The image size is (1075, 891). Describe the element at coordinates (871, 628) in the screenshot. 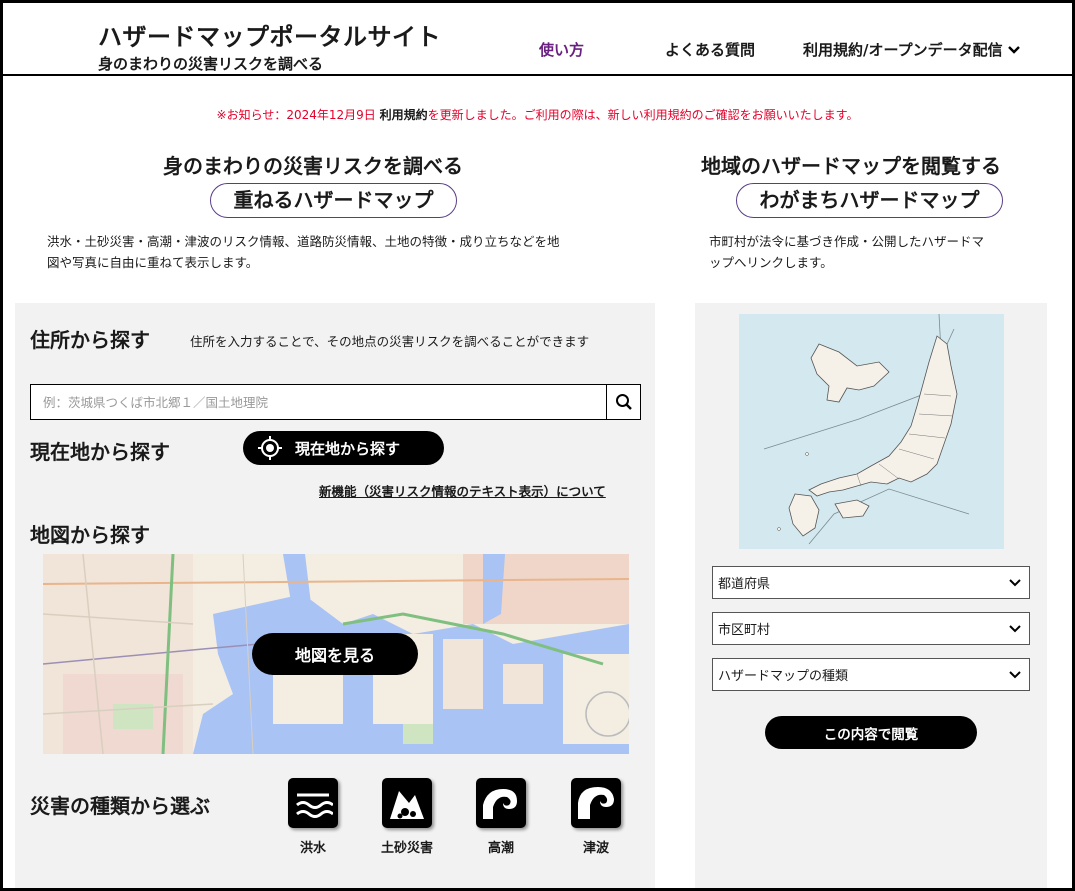

I see `city-select: 市区町村` at that location.